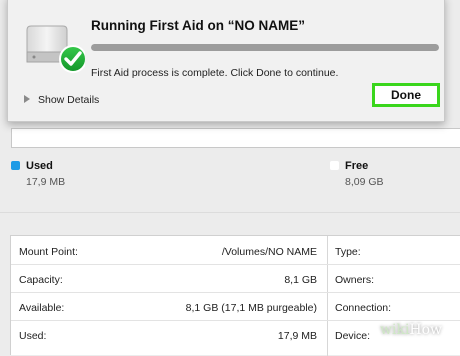  Describe the element at coordinates (357, 174) in the screenshot. I see `free-legend: Free 8,09 GB` at that location.